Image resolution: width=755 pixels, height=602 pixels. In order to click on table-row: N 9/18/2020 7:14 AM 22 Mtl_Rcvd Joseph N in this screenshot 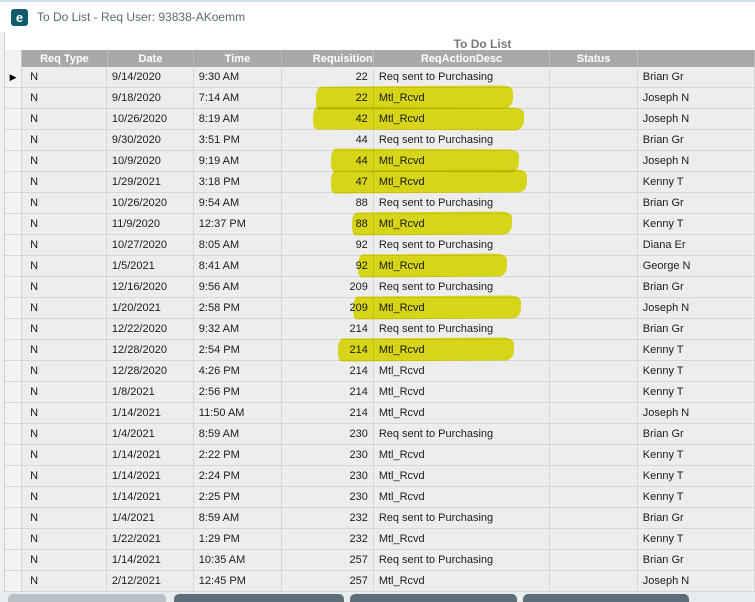, I will do `click(380, 98)`.